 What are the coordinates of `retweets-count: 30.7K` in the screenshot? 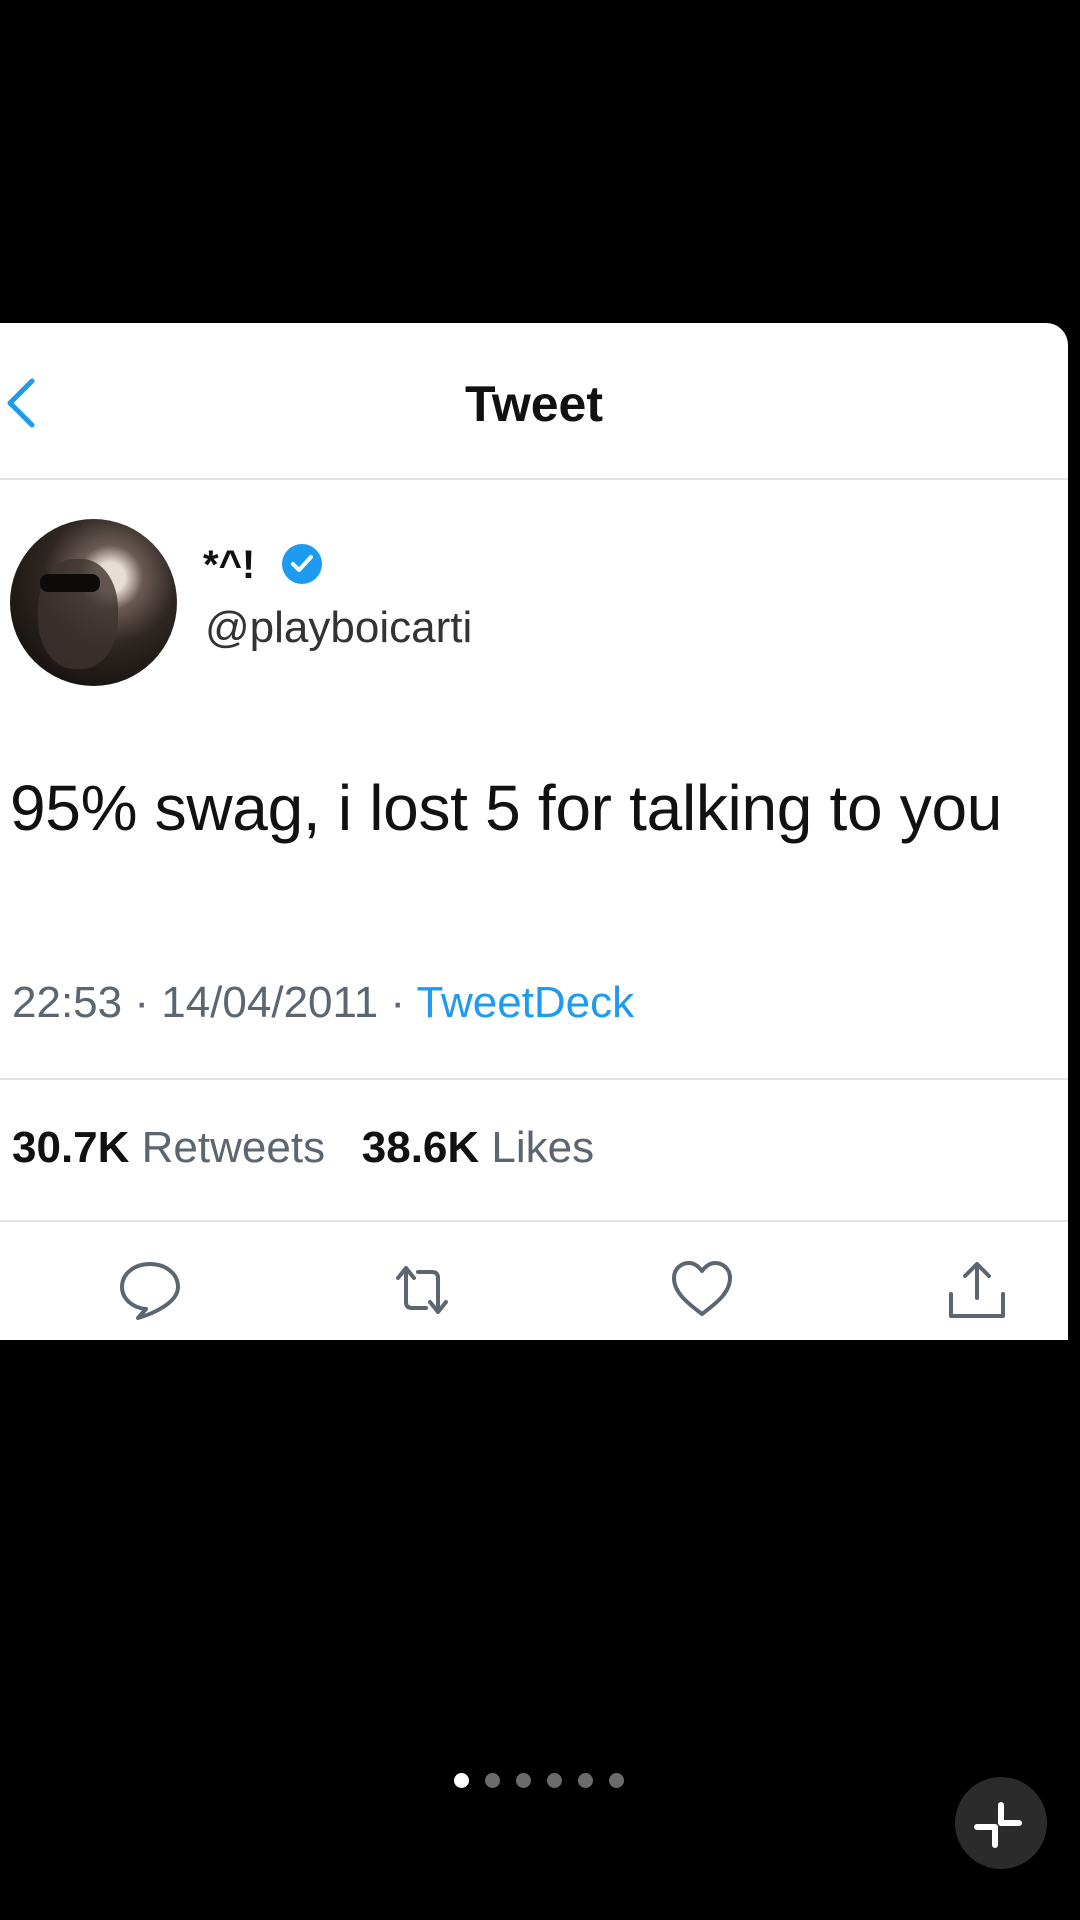 It's located at (71, 1147).